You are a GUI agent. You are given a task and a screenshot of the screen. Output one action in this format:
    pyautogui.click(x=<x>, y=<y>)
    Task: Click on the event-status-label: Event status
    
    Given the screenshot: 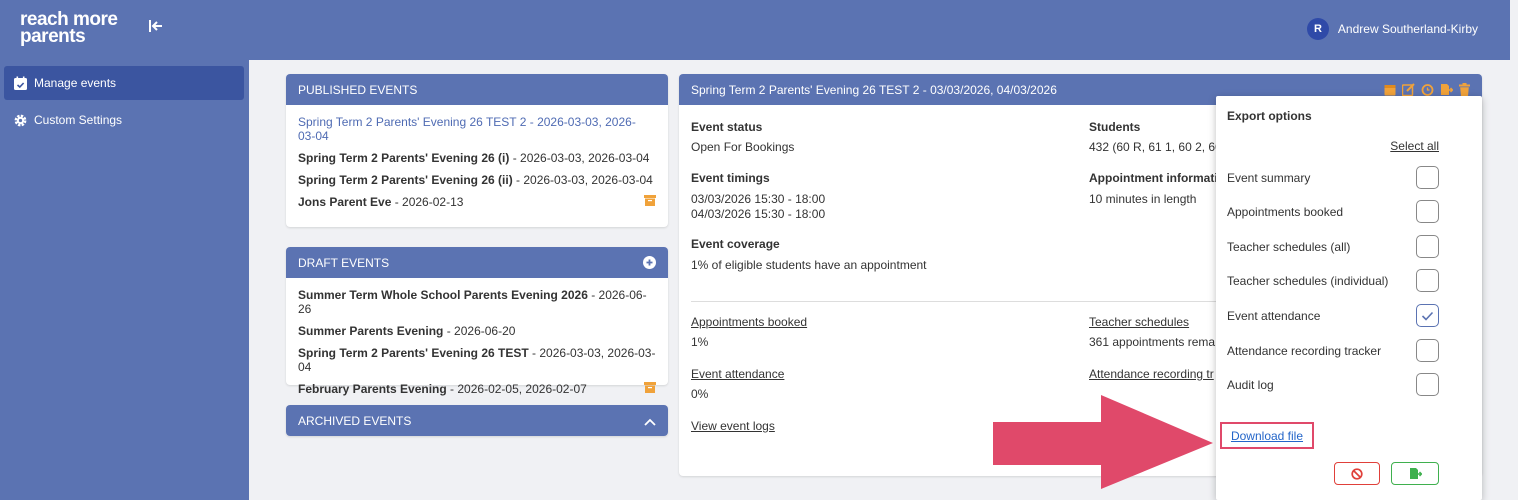 What is the action you would take?
    pyautogui.click(x=727, y=127)
    